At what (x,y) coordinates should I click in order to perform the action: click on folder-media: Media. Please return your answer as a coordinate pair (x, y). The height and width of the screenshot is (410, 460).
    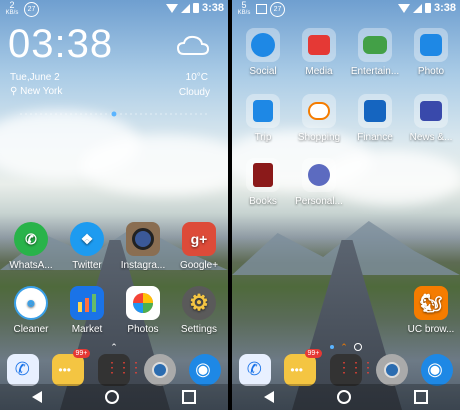
    Looking at the image, I should click on (319, 52).